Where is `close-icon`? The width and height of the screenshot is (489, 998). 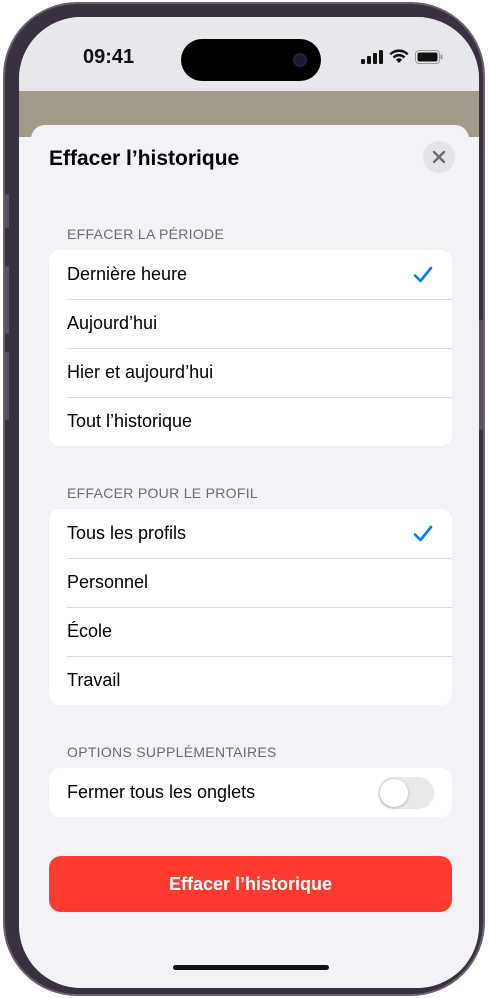
close-icon is located at coordinates (439, 157).